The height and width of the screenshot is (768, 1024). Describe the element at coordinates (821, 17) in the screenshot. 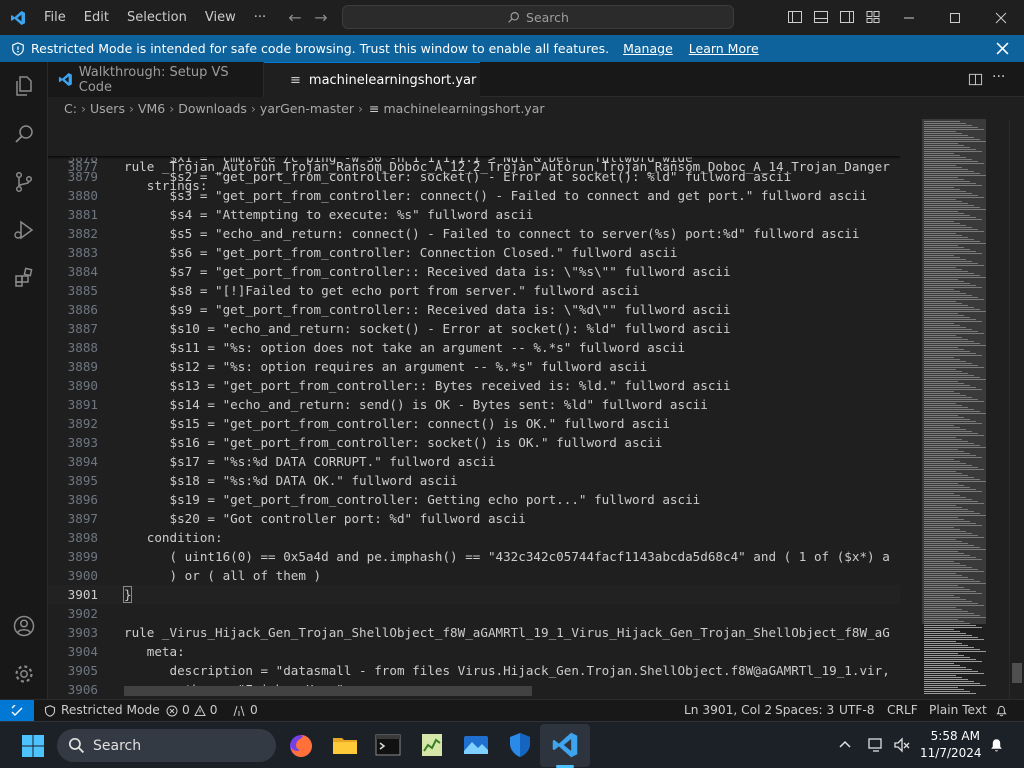

I see `toggle-panel-icon` at that location.